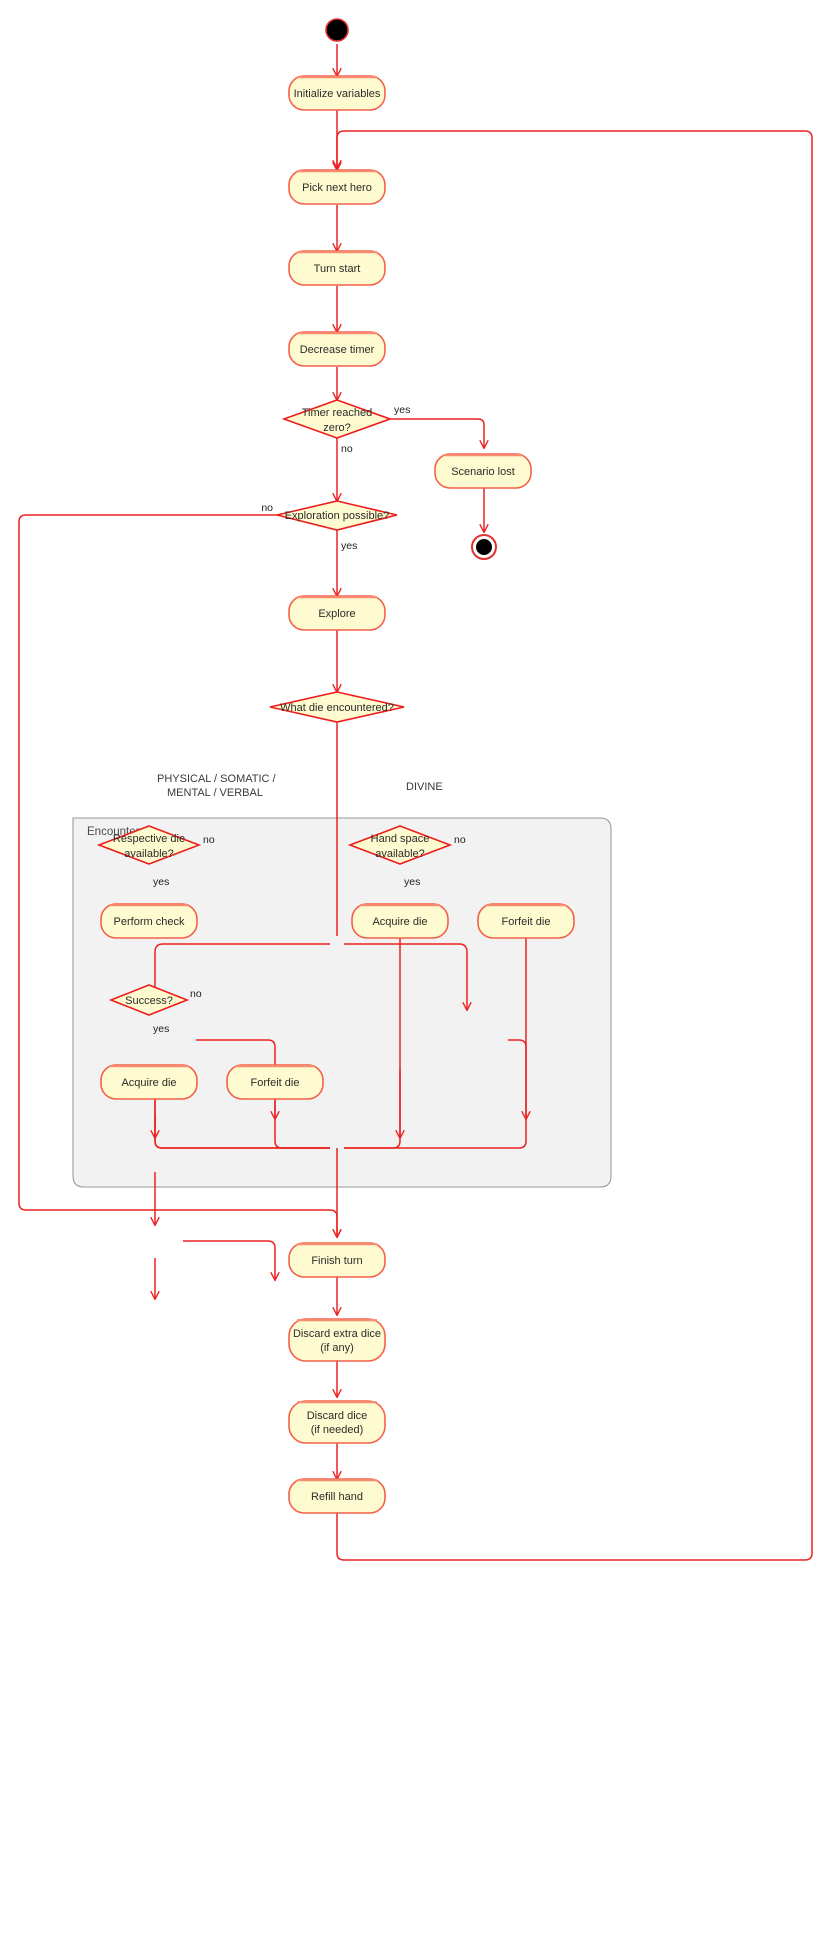 This screenshot has width=830, height=1935. What do you see at coordinates (161, 1029) in the screenshot?
I see `edge-label-success-yes: yes` at bounding box center [161, 1029].